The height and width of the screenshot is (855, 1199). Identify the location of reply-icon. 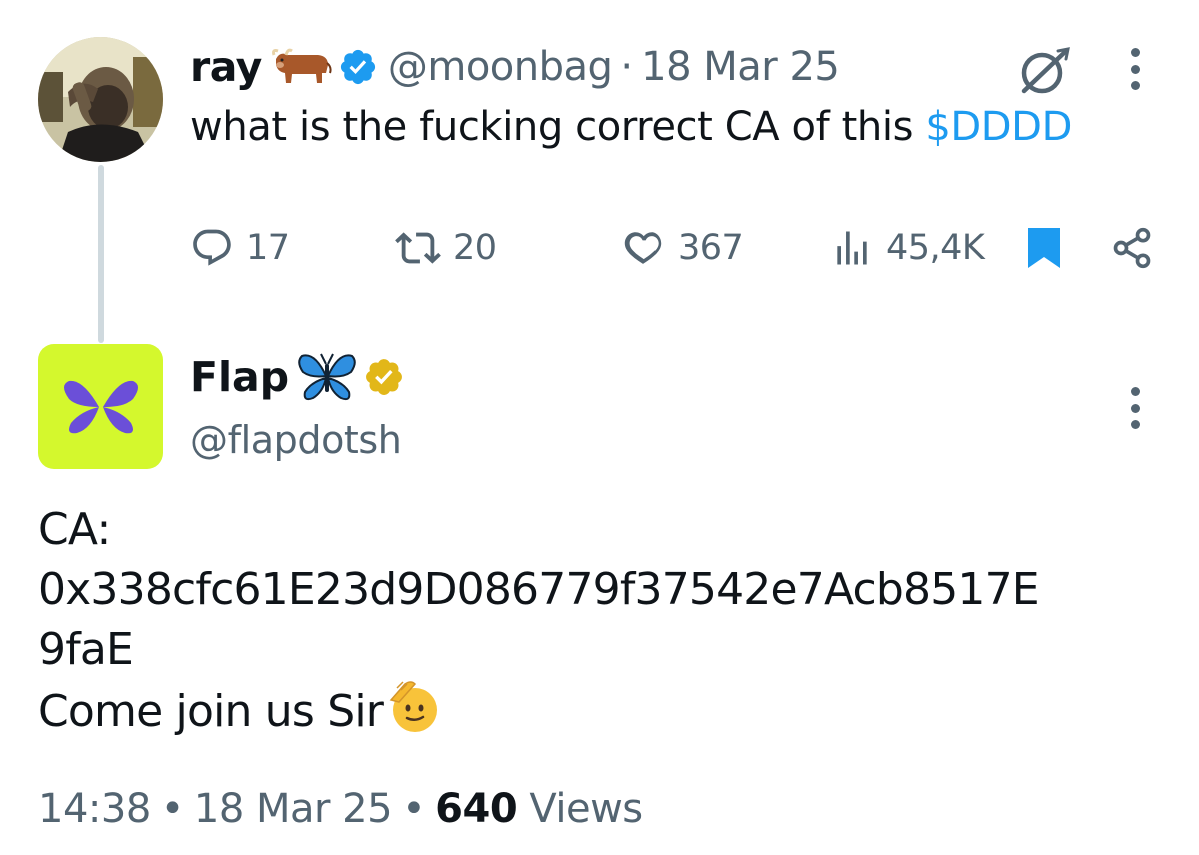
(212, 247).